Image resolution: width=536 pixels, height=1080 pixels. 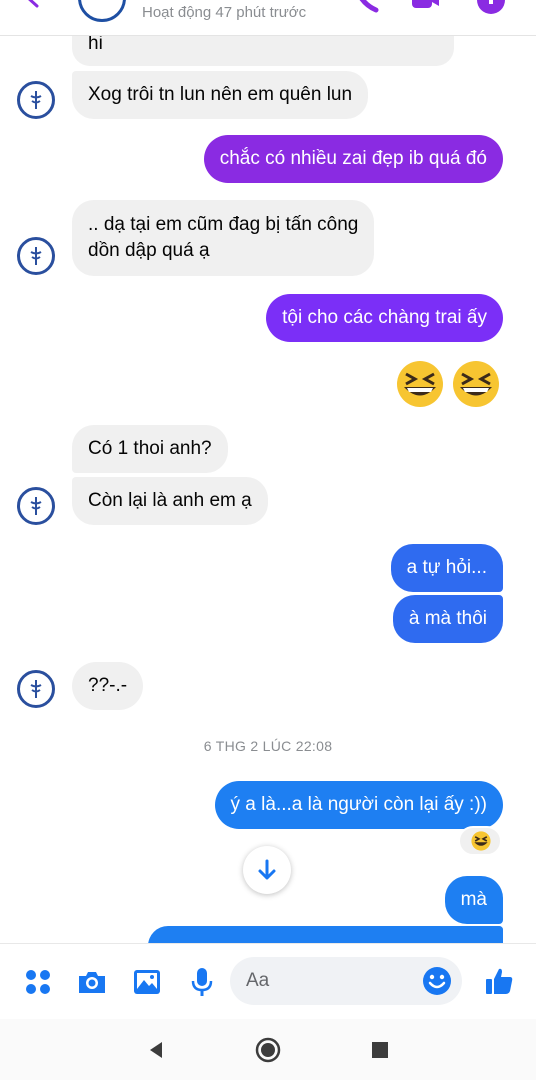 What do you see at coordinates (156, 1050) in the screenshot?
I see `nav-back-icon` at bounding box center [156, 1050].